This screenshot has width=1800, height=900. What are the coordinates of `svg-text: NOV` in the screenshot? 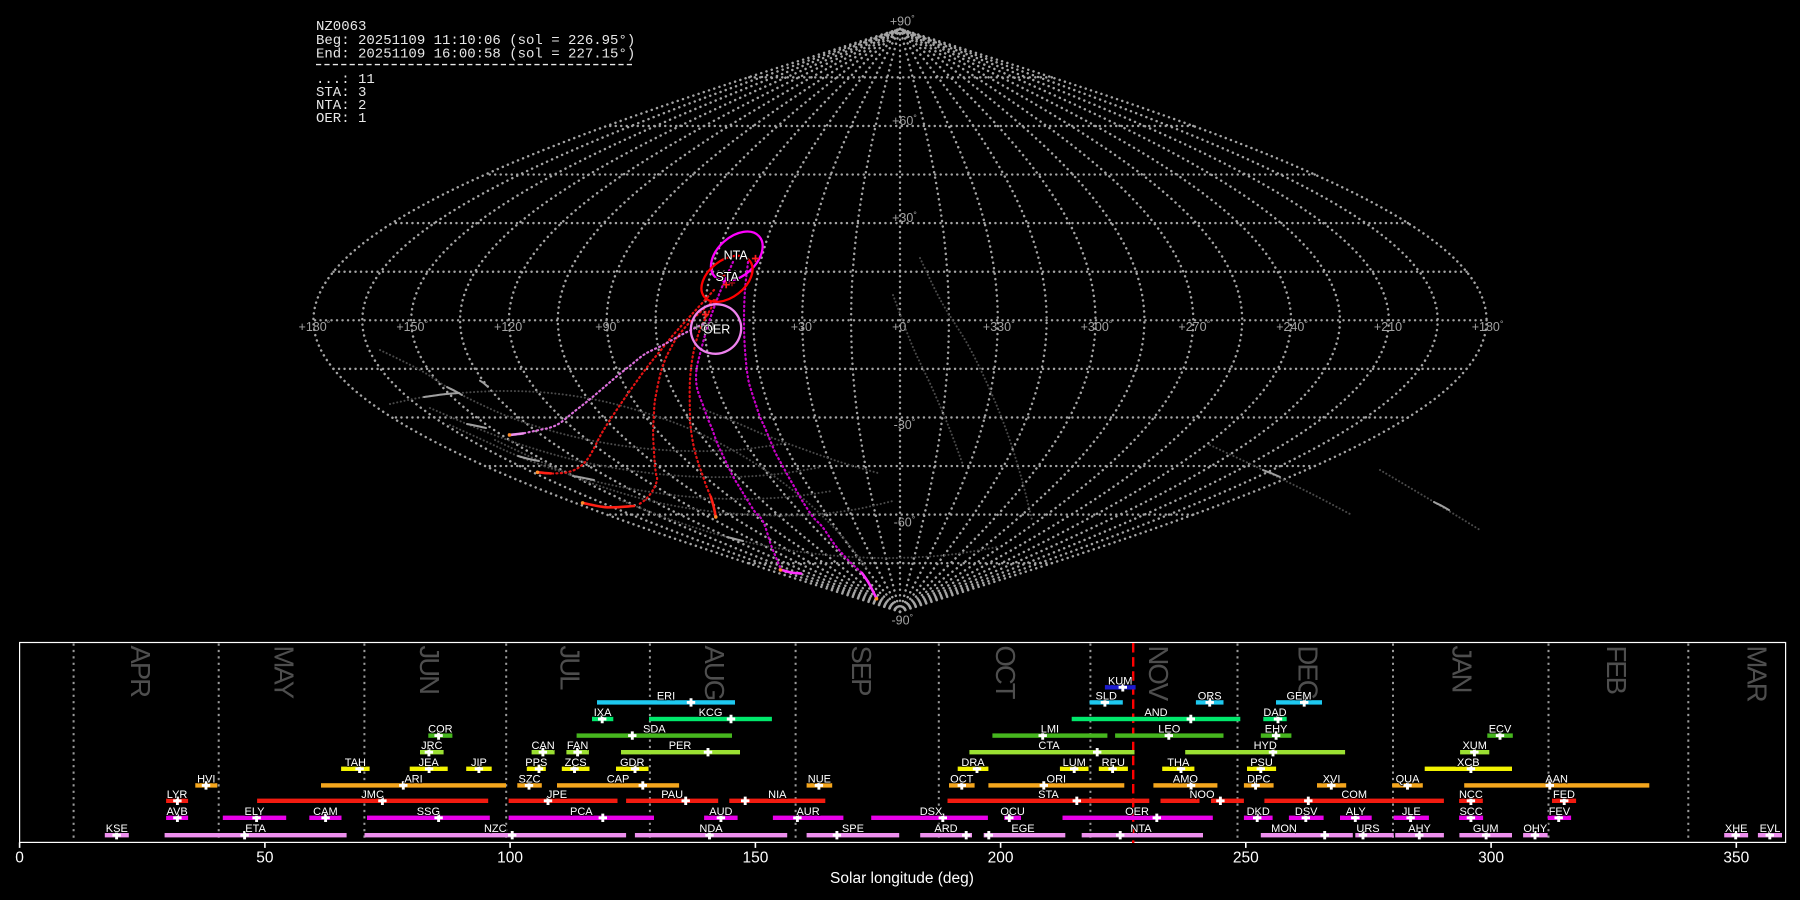 It's located at (1158, 674).